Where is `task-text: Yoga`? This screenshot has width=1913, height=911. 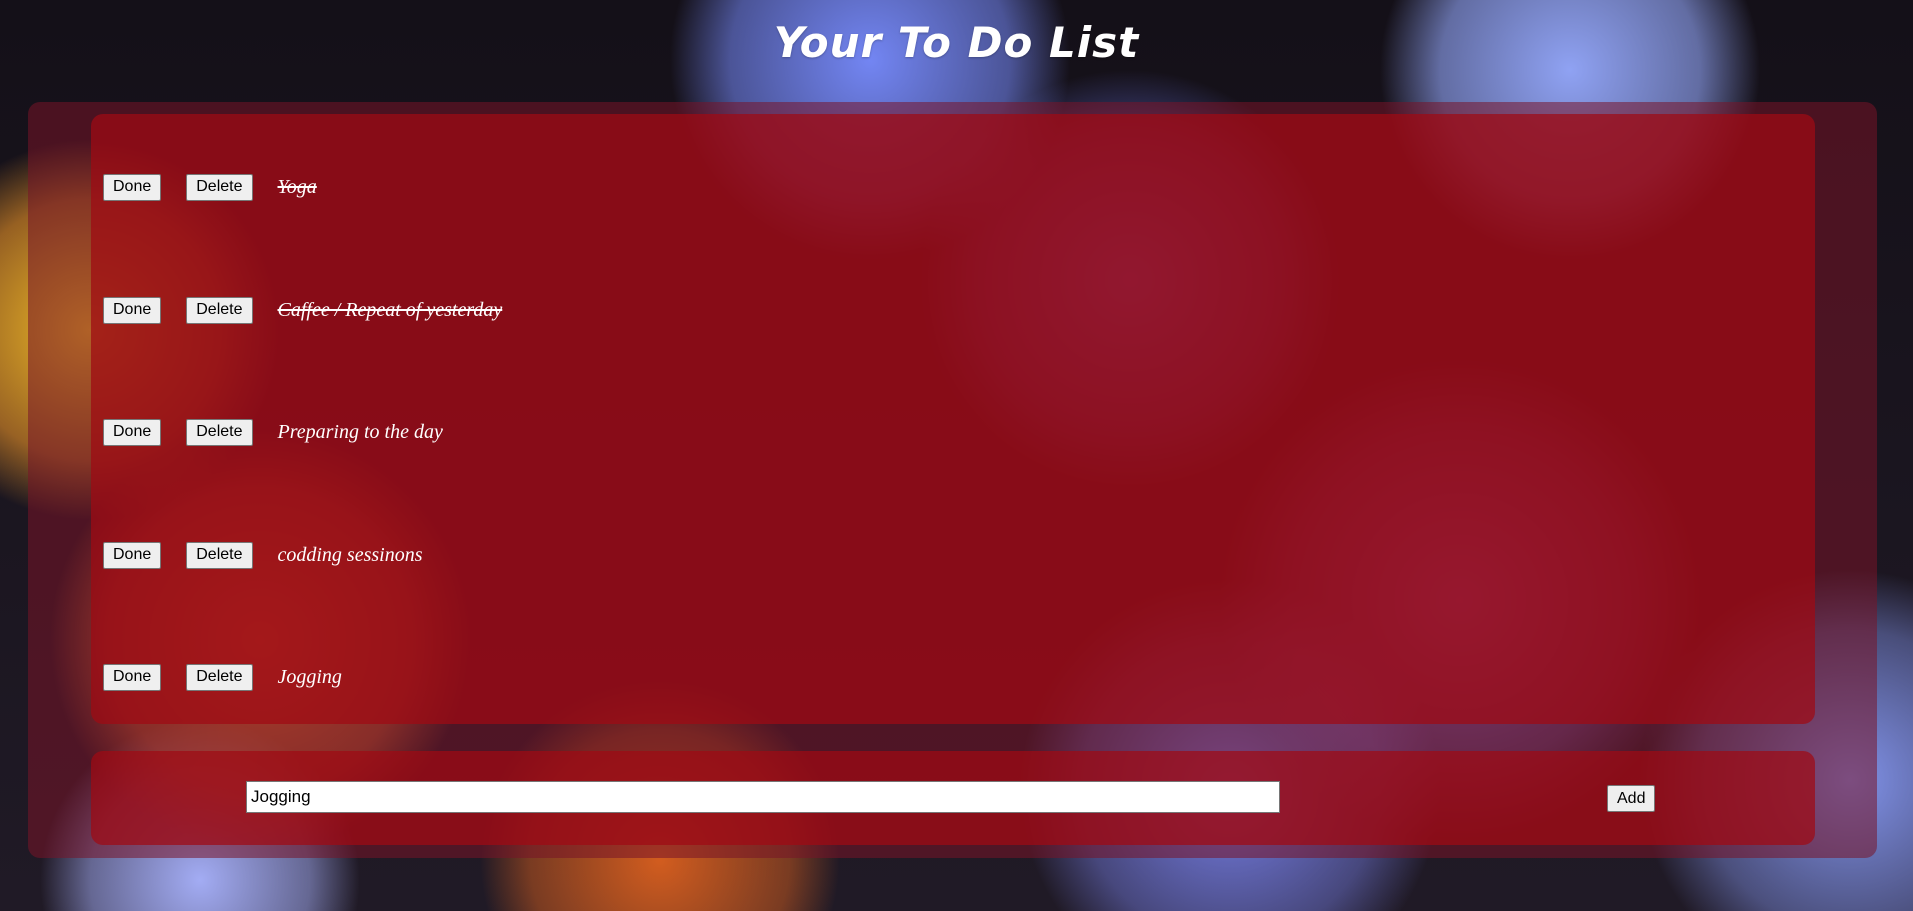
task-text: Yoga is located at coordinates (297, 186).